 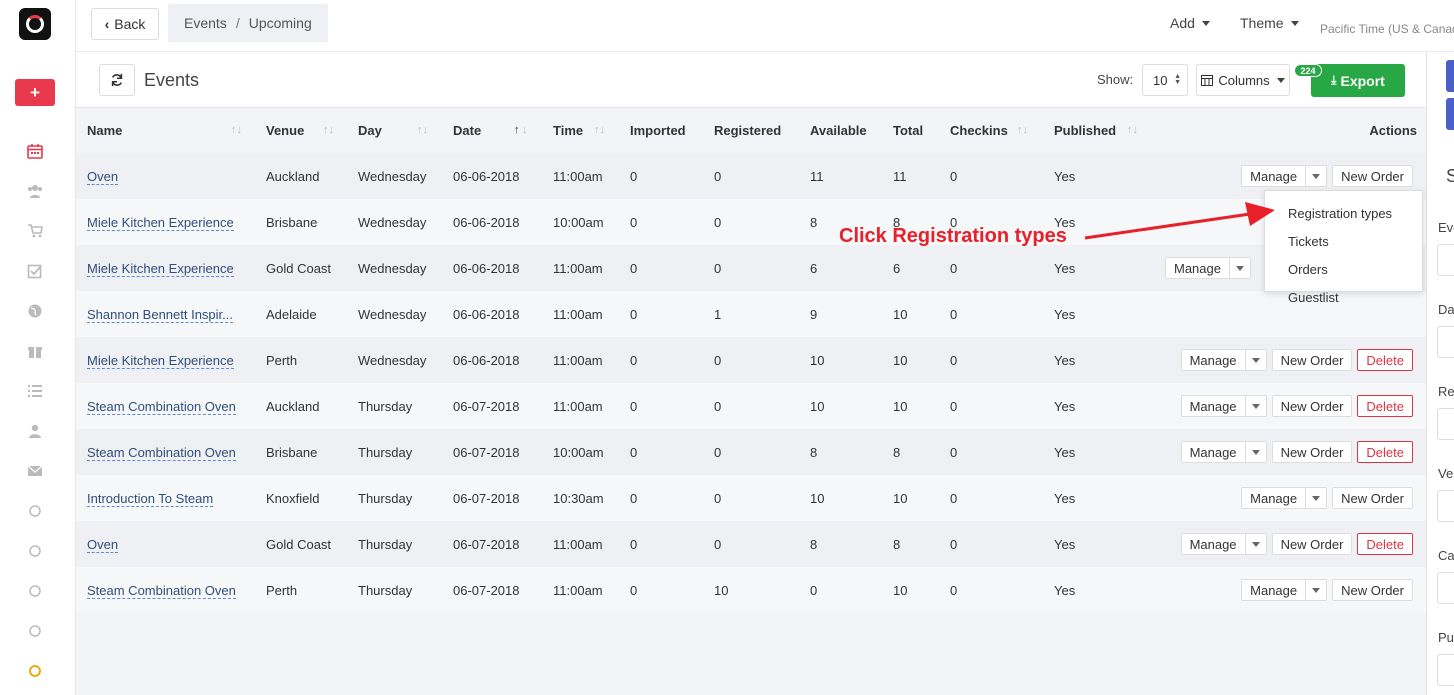 I want to click on page-size-select: 10 ▲ ▼, so click(x=1165, y=80).